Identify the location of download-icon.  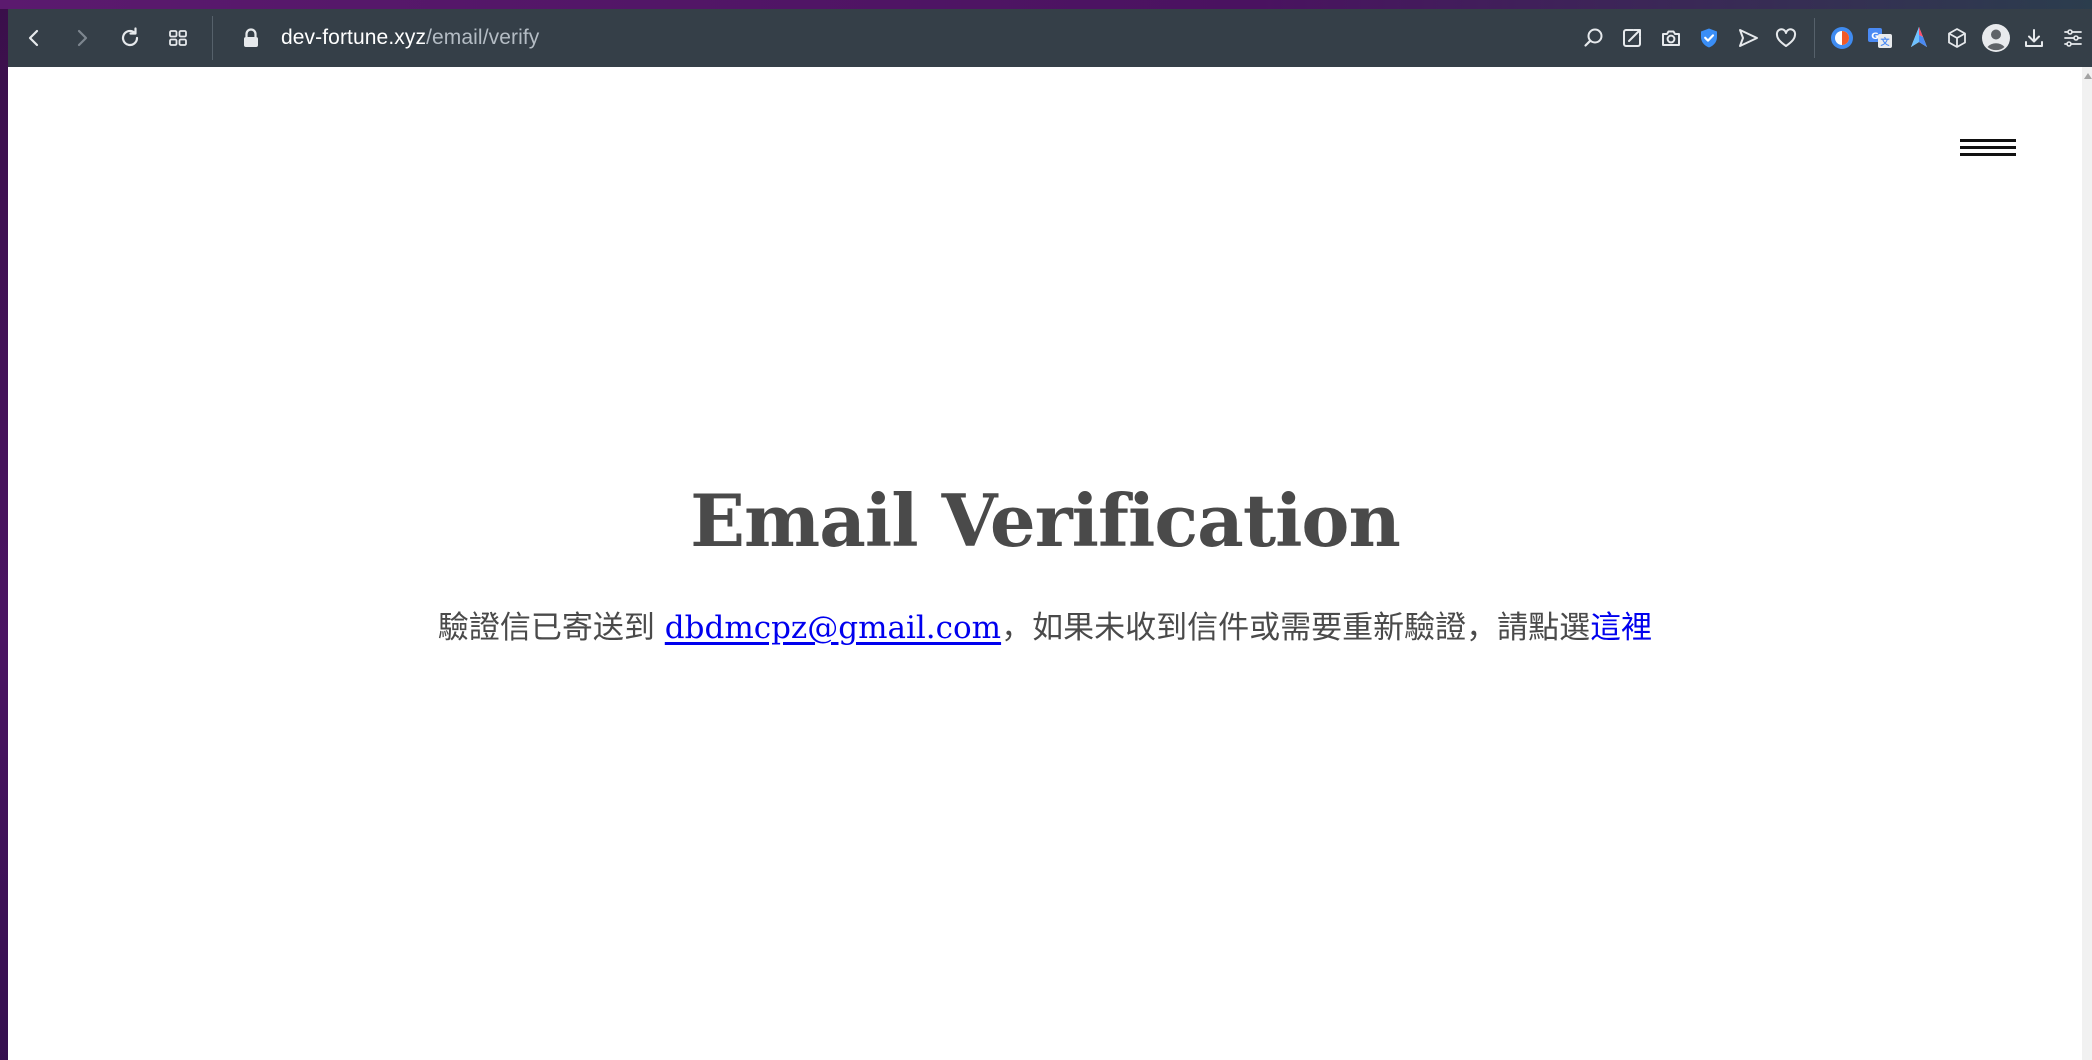
(2034, 38).